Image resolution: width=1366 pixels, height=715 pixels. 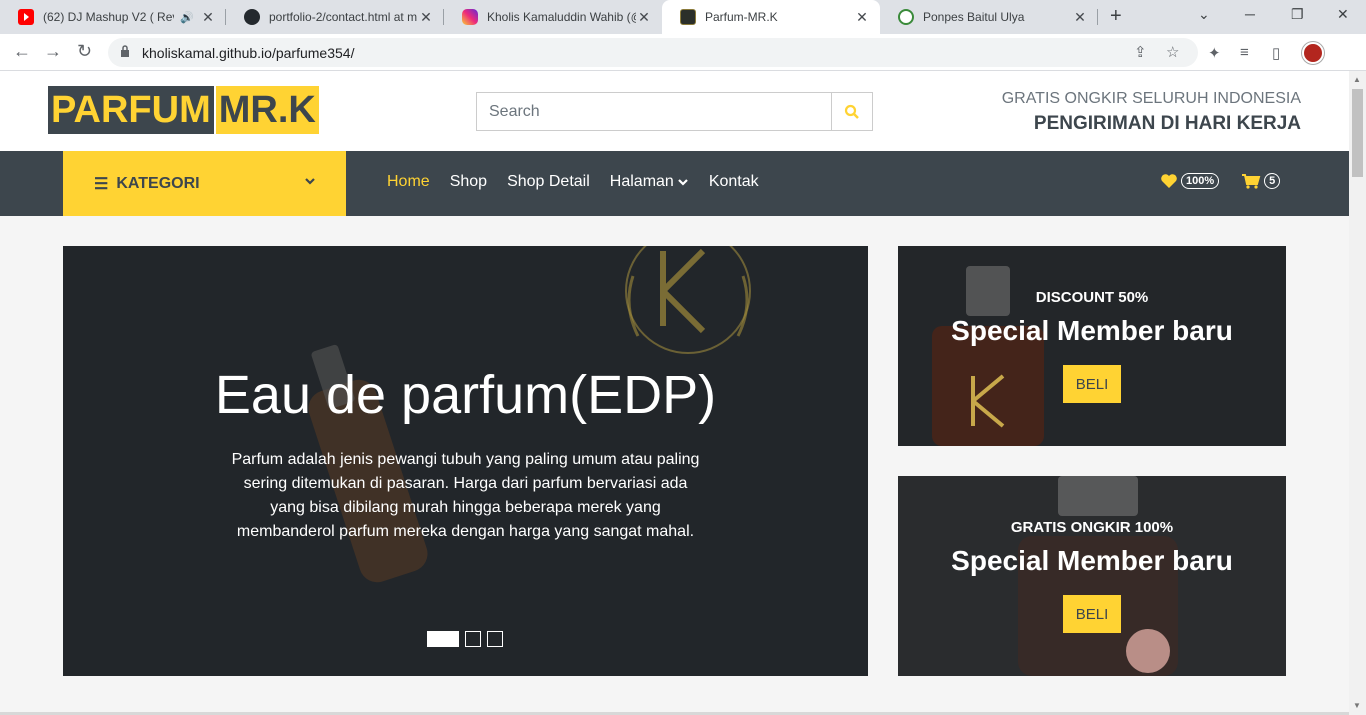 I want to click on brand-emblem-watermark, so click(x=688, y=300).